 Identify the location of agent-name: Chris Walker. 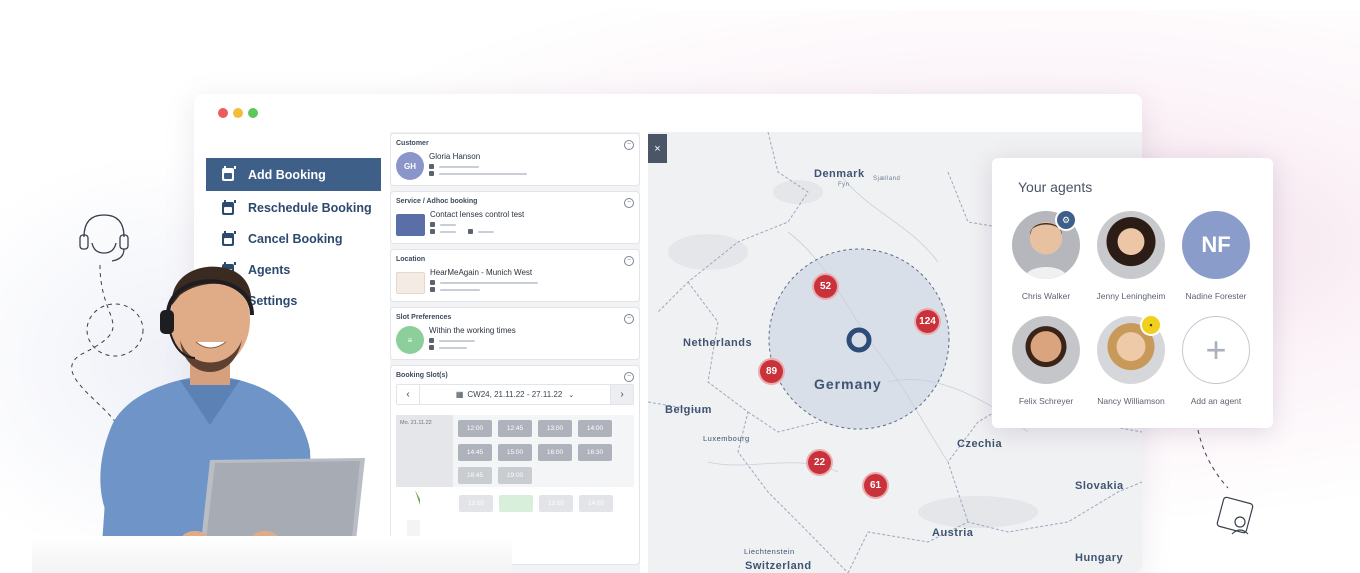
(1046, 296).